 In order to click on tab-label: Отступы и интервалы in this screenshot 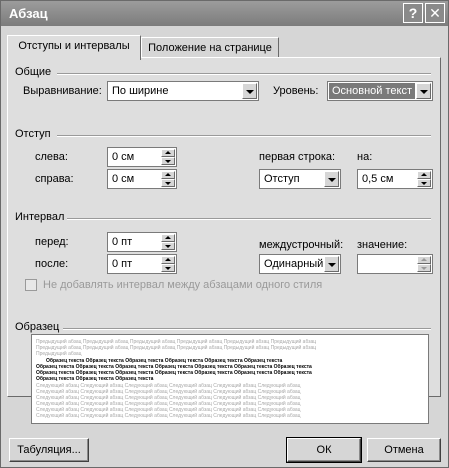, I will do `click(74, 46)`.